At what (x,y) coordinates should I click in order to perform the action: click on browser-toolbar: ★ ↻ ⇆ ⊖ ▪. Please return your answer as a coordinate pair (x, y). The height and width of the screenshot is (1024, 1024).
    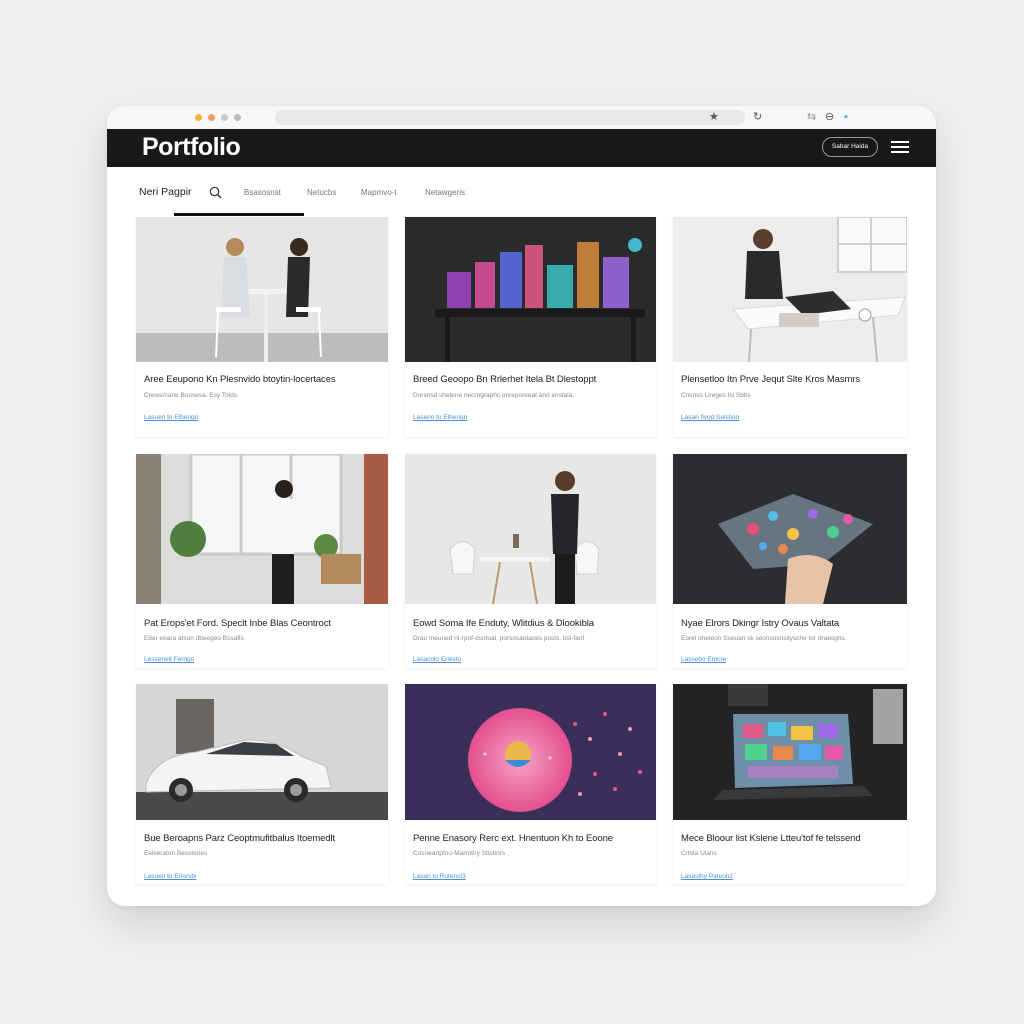
    Looking at the image, I should click on (521, 117).